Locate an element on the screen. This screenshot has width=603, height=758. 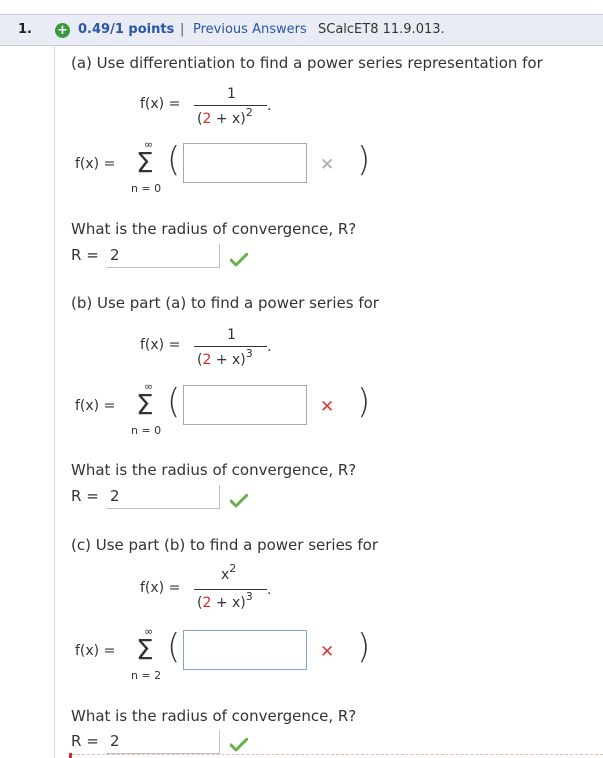
part-a-series-label: f(x) = is located at coordinates (95, 164).